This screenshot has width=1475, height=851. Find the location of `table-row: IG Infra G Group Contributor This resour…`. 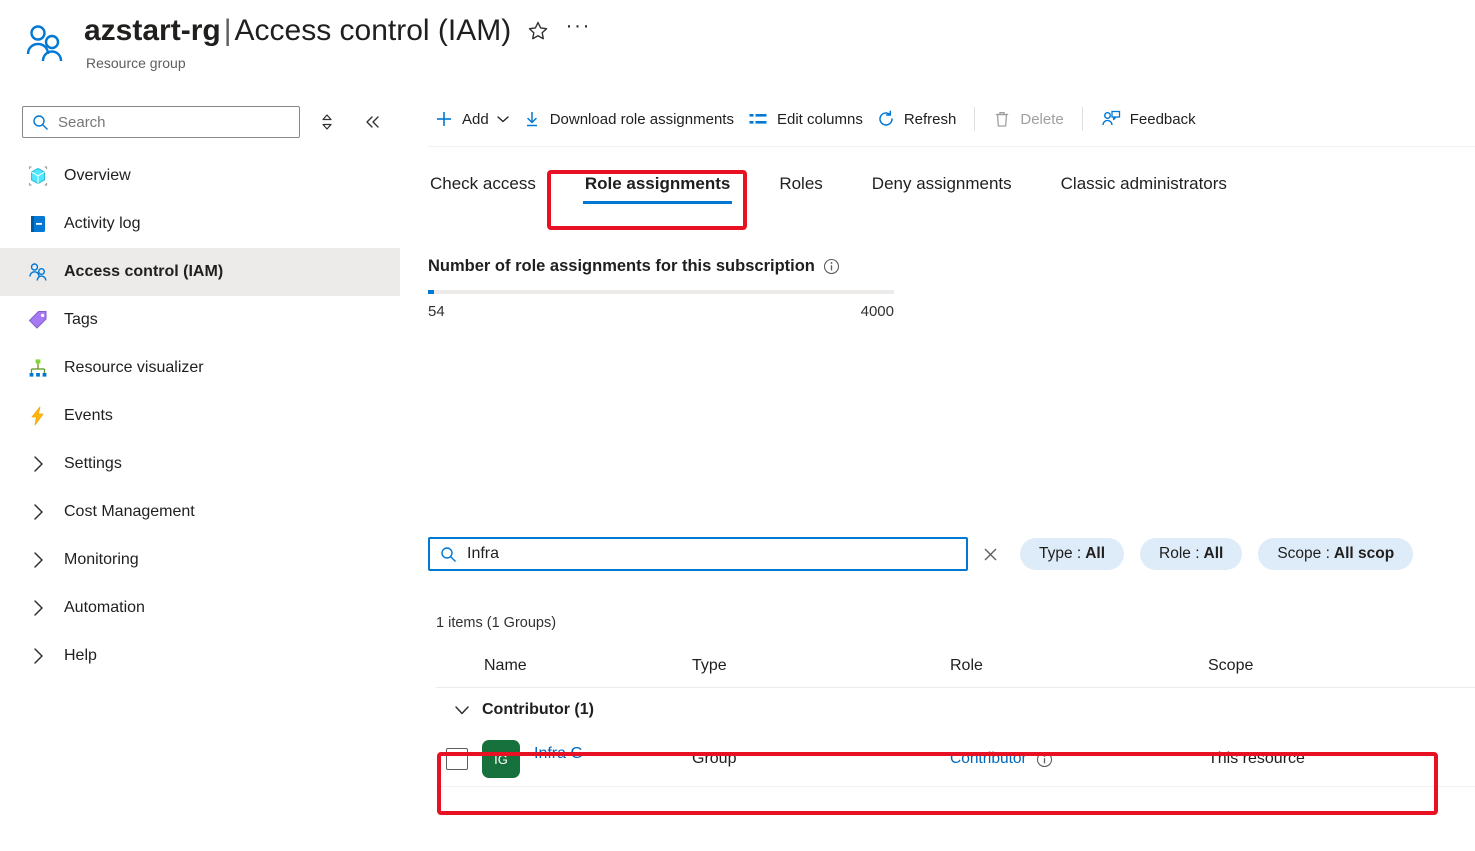

table-row: IG Infra G Group Contributor This resour… is located at coordinates (955, 759).